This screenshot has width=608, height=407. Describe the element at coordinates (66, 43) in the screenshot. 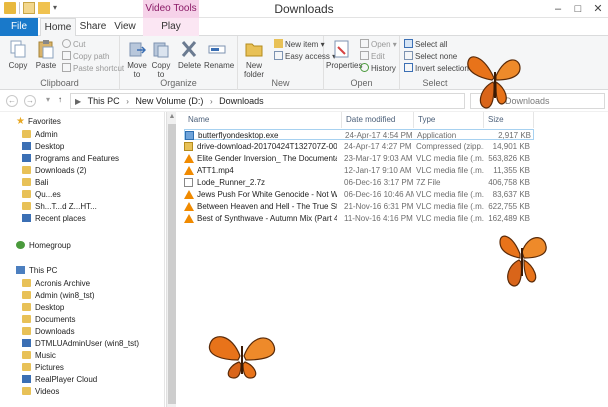

I see `scissors-icon` at that location.